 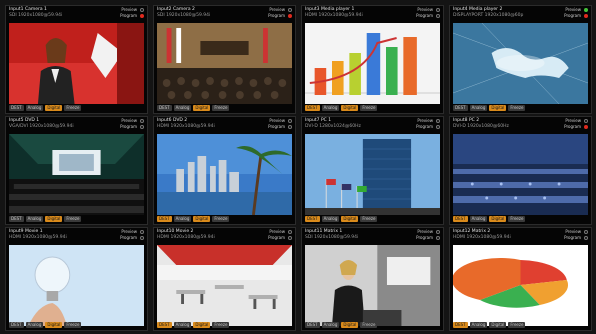 I want to click on video-thumbnail-pie3d, so click(x=520, y=285).